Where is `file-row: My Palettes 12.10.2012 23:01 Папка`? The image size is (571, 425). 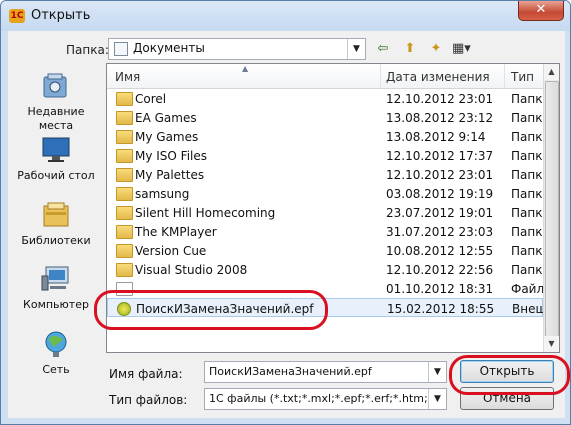 file-row: My Palettes 12.10.2012 23:01 Папка is located at coordinates (328, 174).